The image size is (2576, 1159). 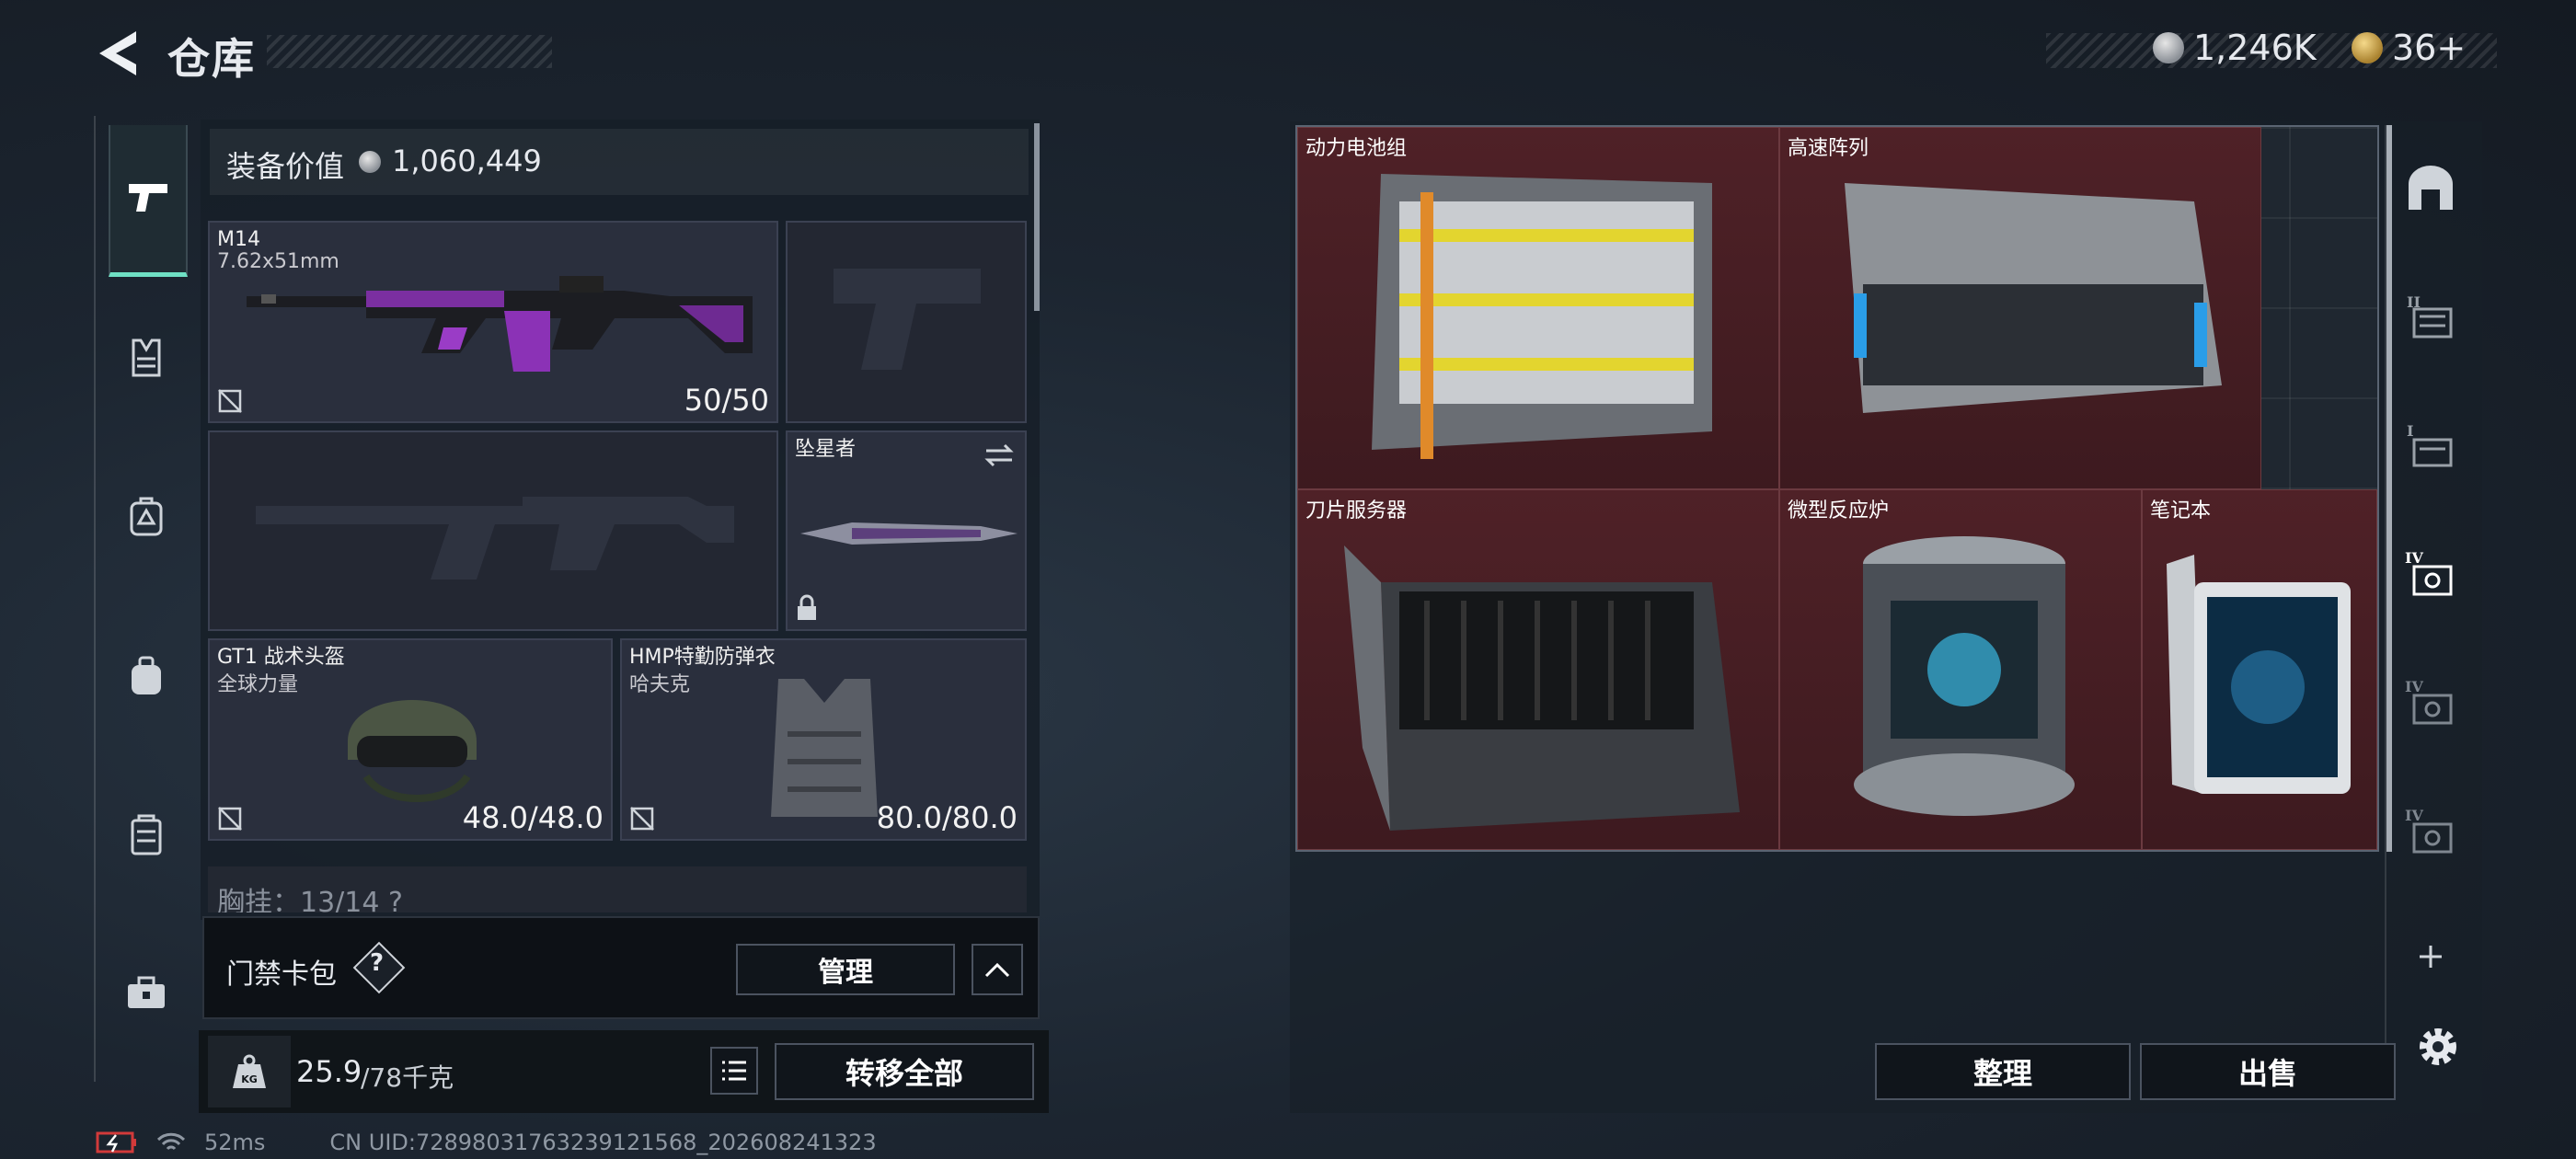 I want to click on slot-armor: HMP特勤防弹衣 哈夫克 80.0/80.0, so click(x=823, y=739).